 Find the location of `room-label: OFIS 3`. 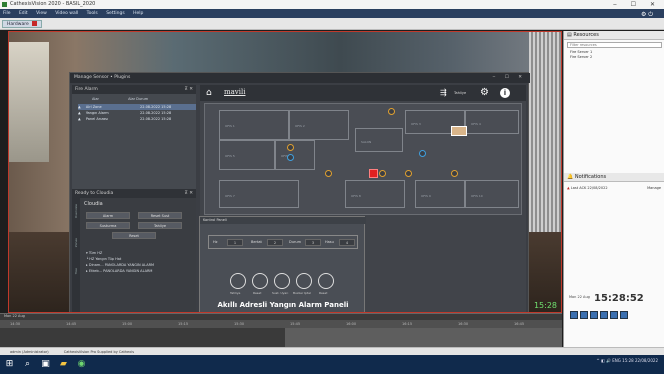

room-label: OFIS 3 is located at coordinates (416, 124).